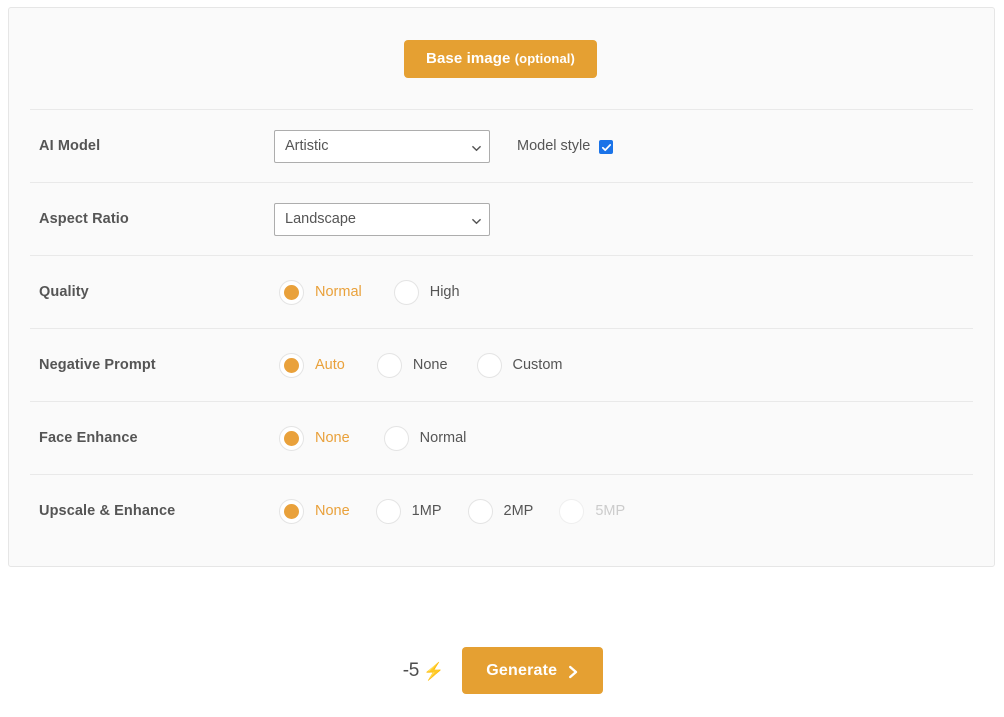 The height and width of the screenshot is (717, 1004). Describe the element at coordinates (606, 147) in the screenshot. I see `model-style-checkbox` at that location.